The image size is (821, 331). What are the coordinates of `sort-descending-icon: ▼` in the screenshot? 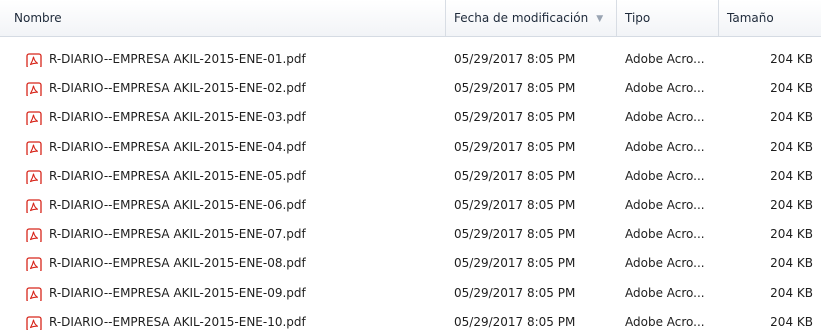 It's located at (600, 18).